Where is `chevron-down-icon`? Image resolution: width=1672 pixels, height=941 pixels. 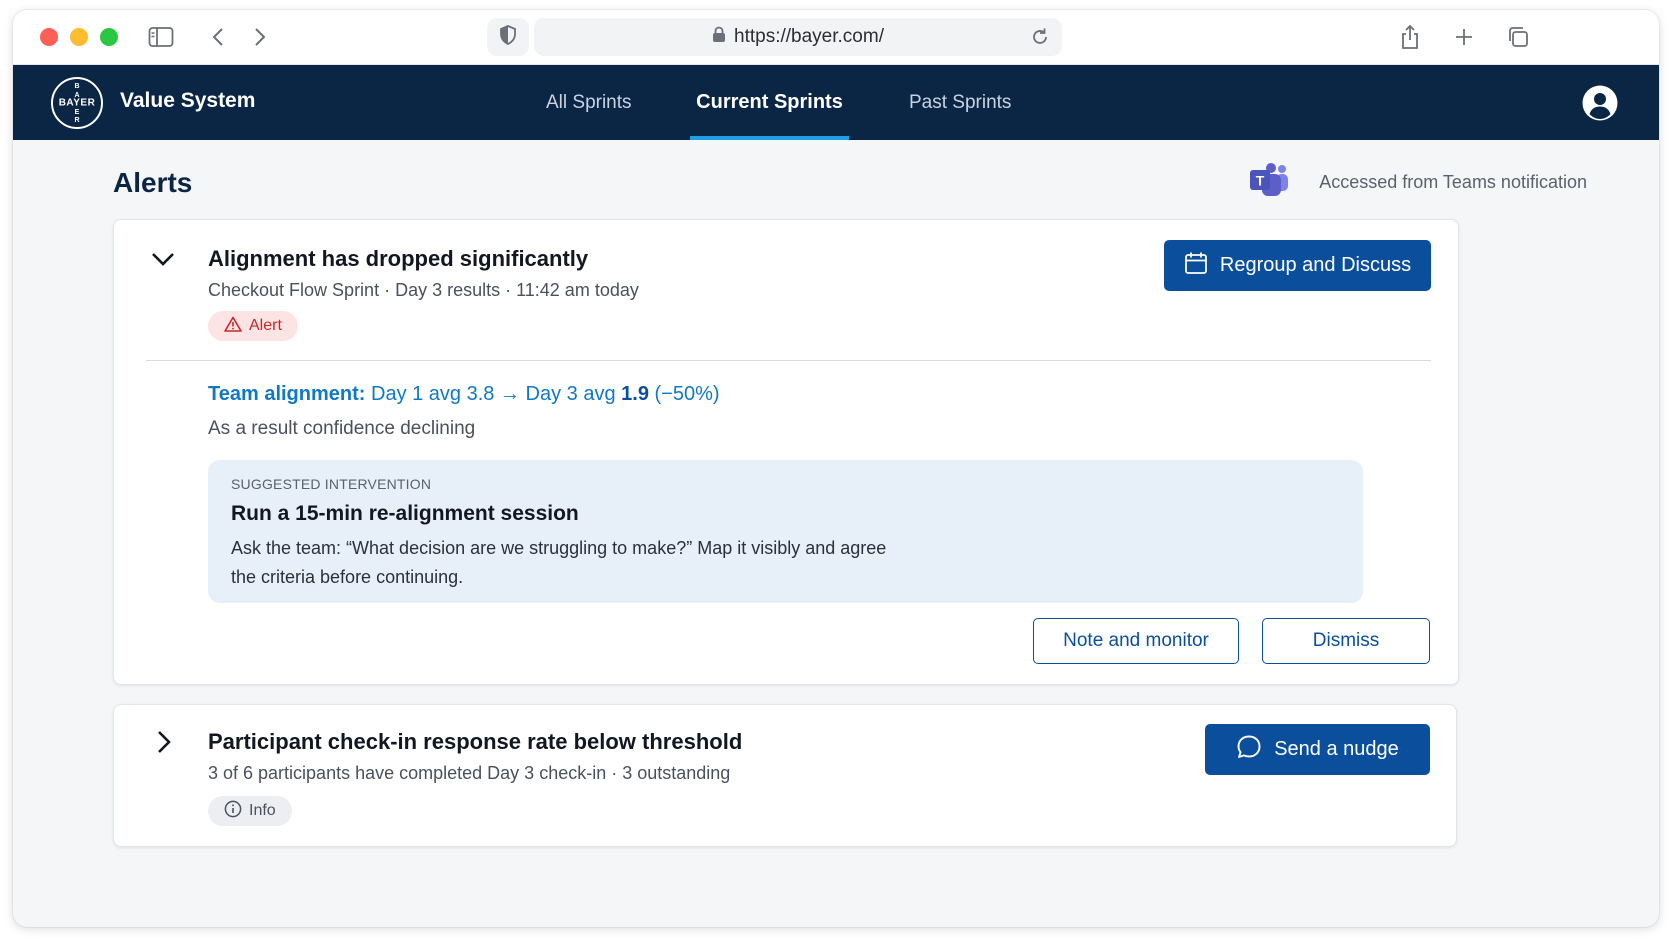 chevron-down-icon is located at coordinates (163, 259).